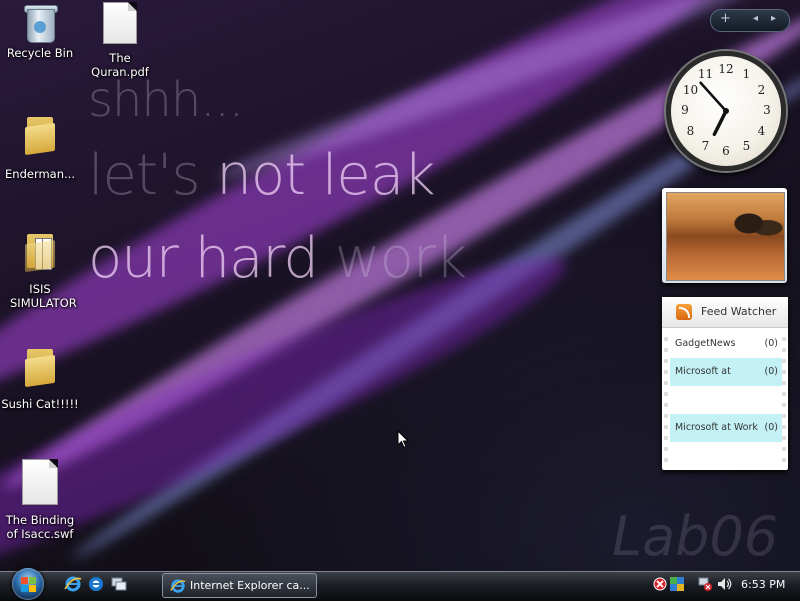  I want to click on icon-label: Recycle Bin, so click(40, 53).